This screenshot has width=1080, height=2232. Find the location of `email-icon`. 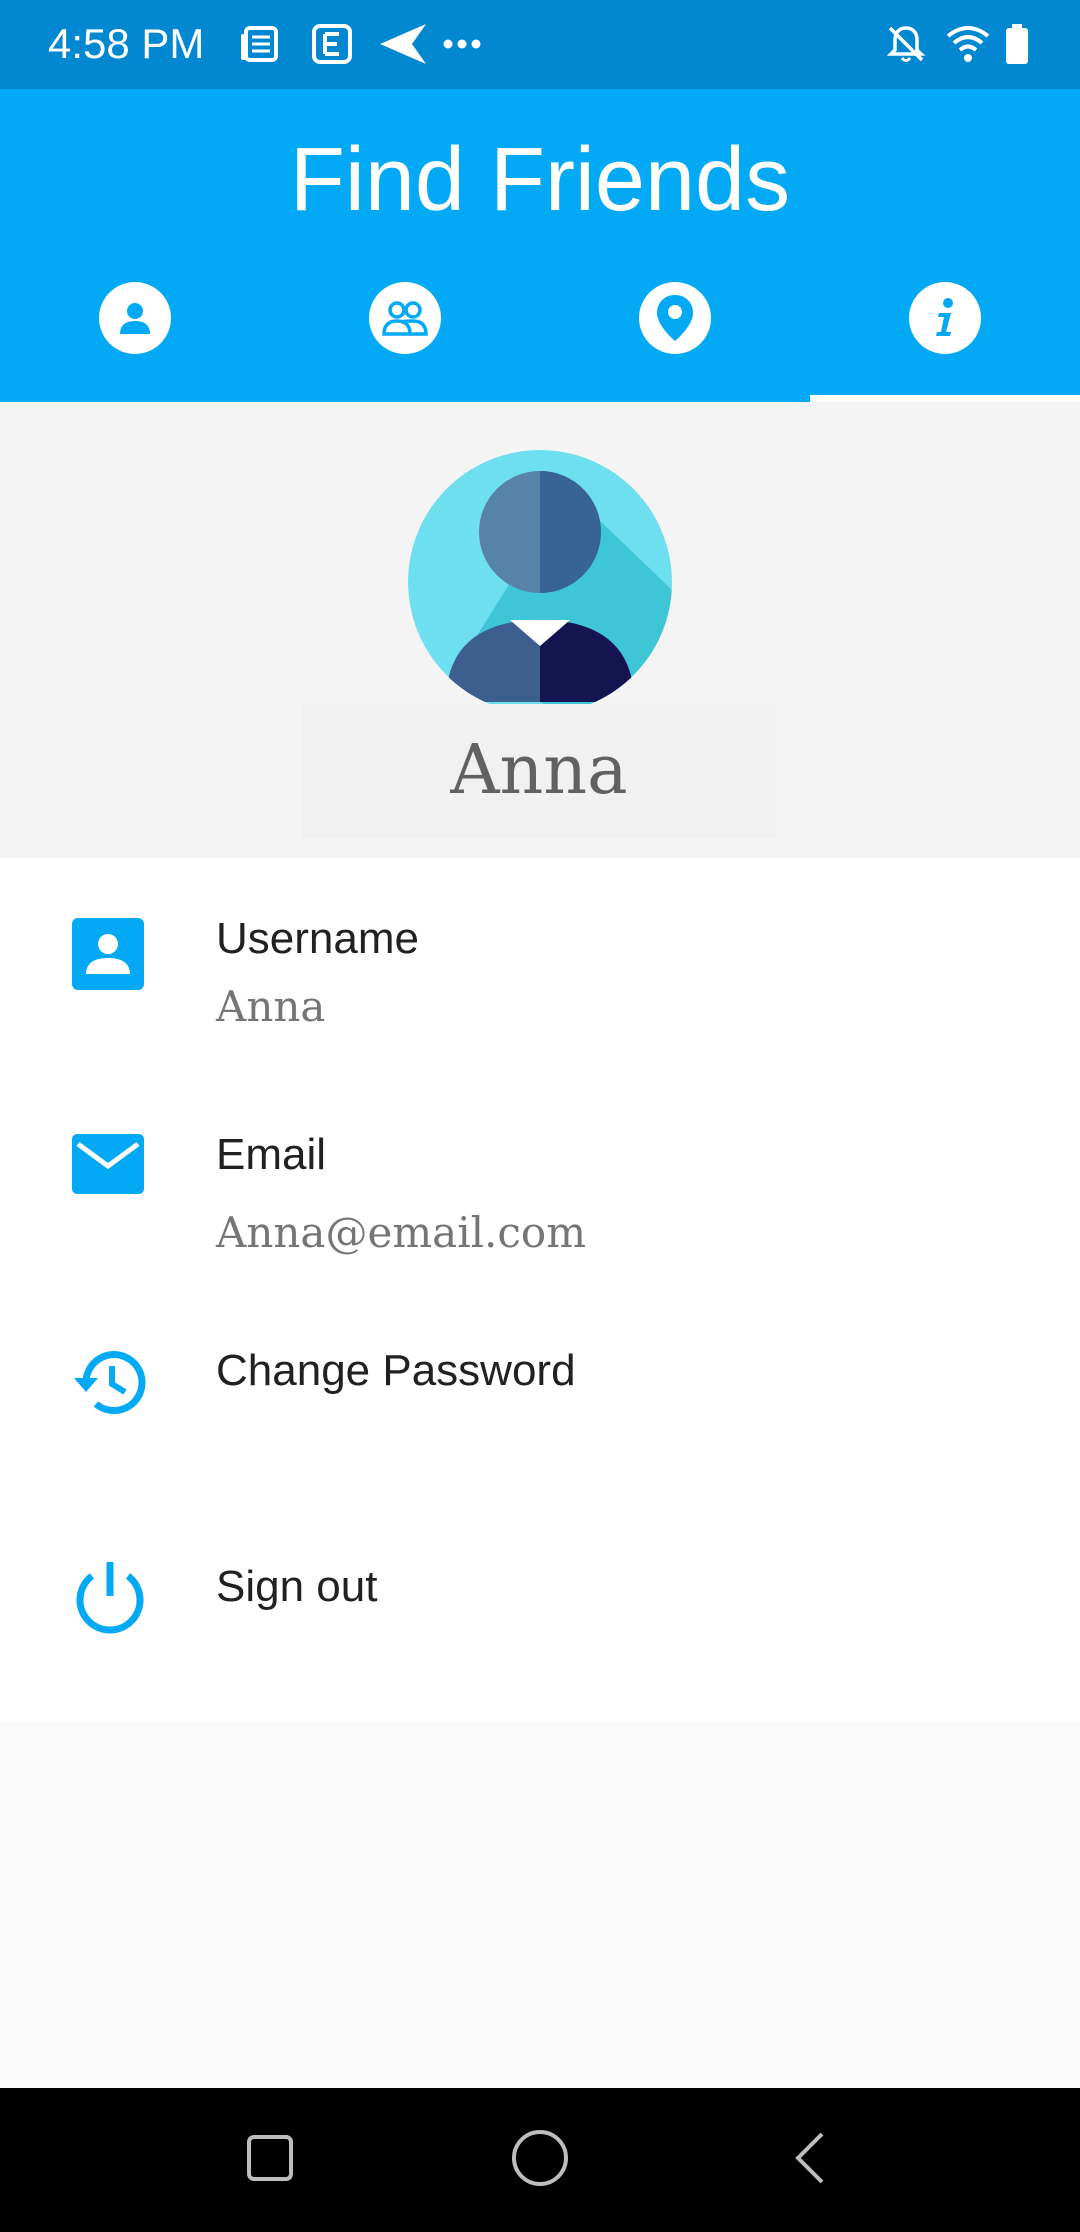

email-icon is located at coordinates (108, 1166).